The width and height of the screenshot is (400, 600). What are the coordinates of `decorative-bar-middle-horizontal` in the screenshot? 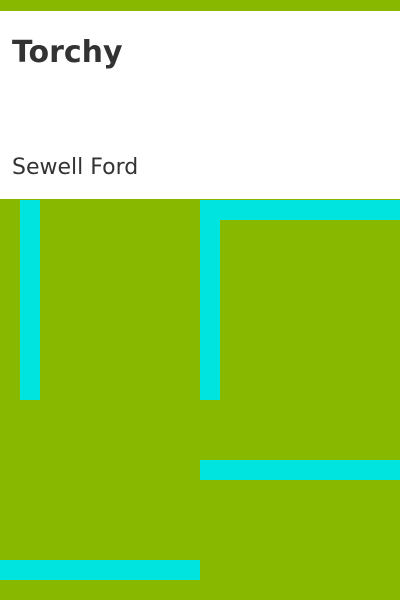 It's located at (300, 470).